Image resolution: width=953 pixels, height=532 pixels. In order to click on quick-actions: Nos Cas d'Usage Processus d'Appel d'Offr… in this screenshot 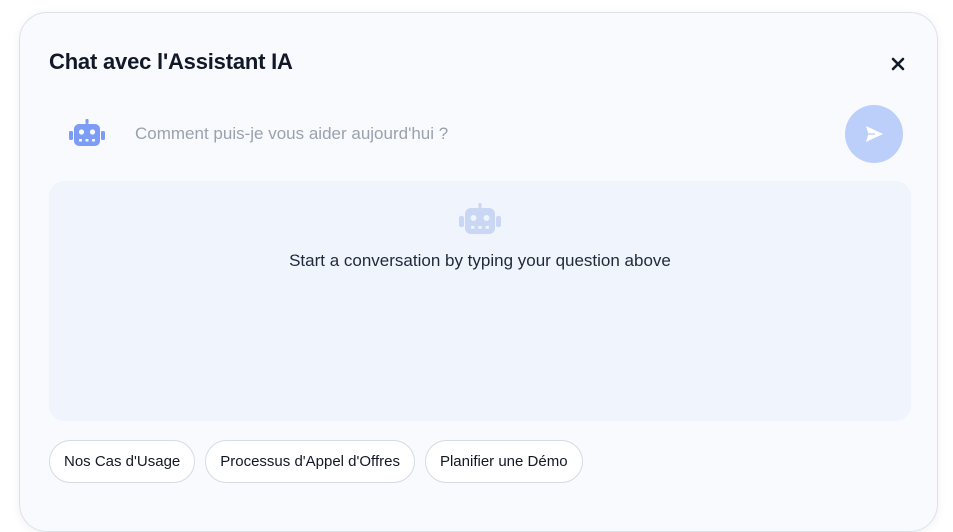, I will do `click(316, 461)`.